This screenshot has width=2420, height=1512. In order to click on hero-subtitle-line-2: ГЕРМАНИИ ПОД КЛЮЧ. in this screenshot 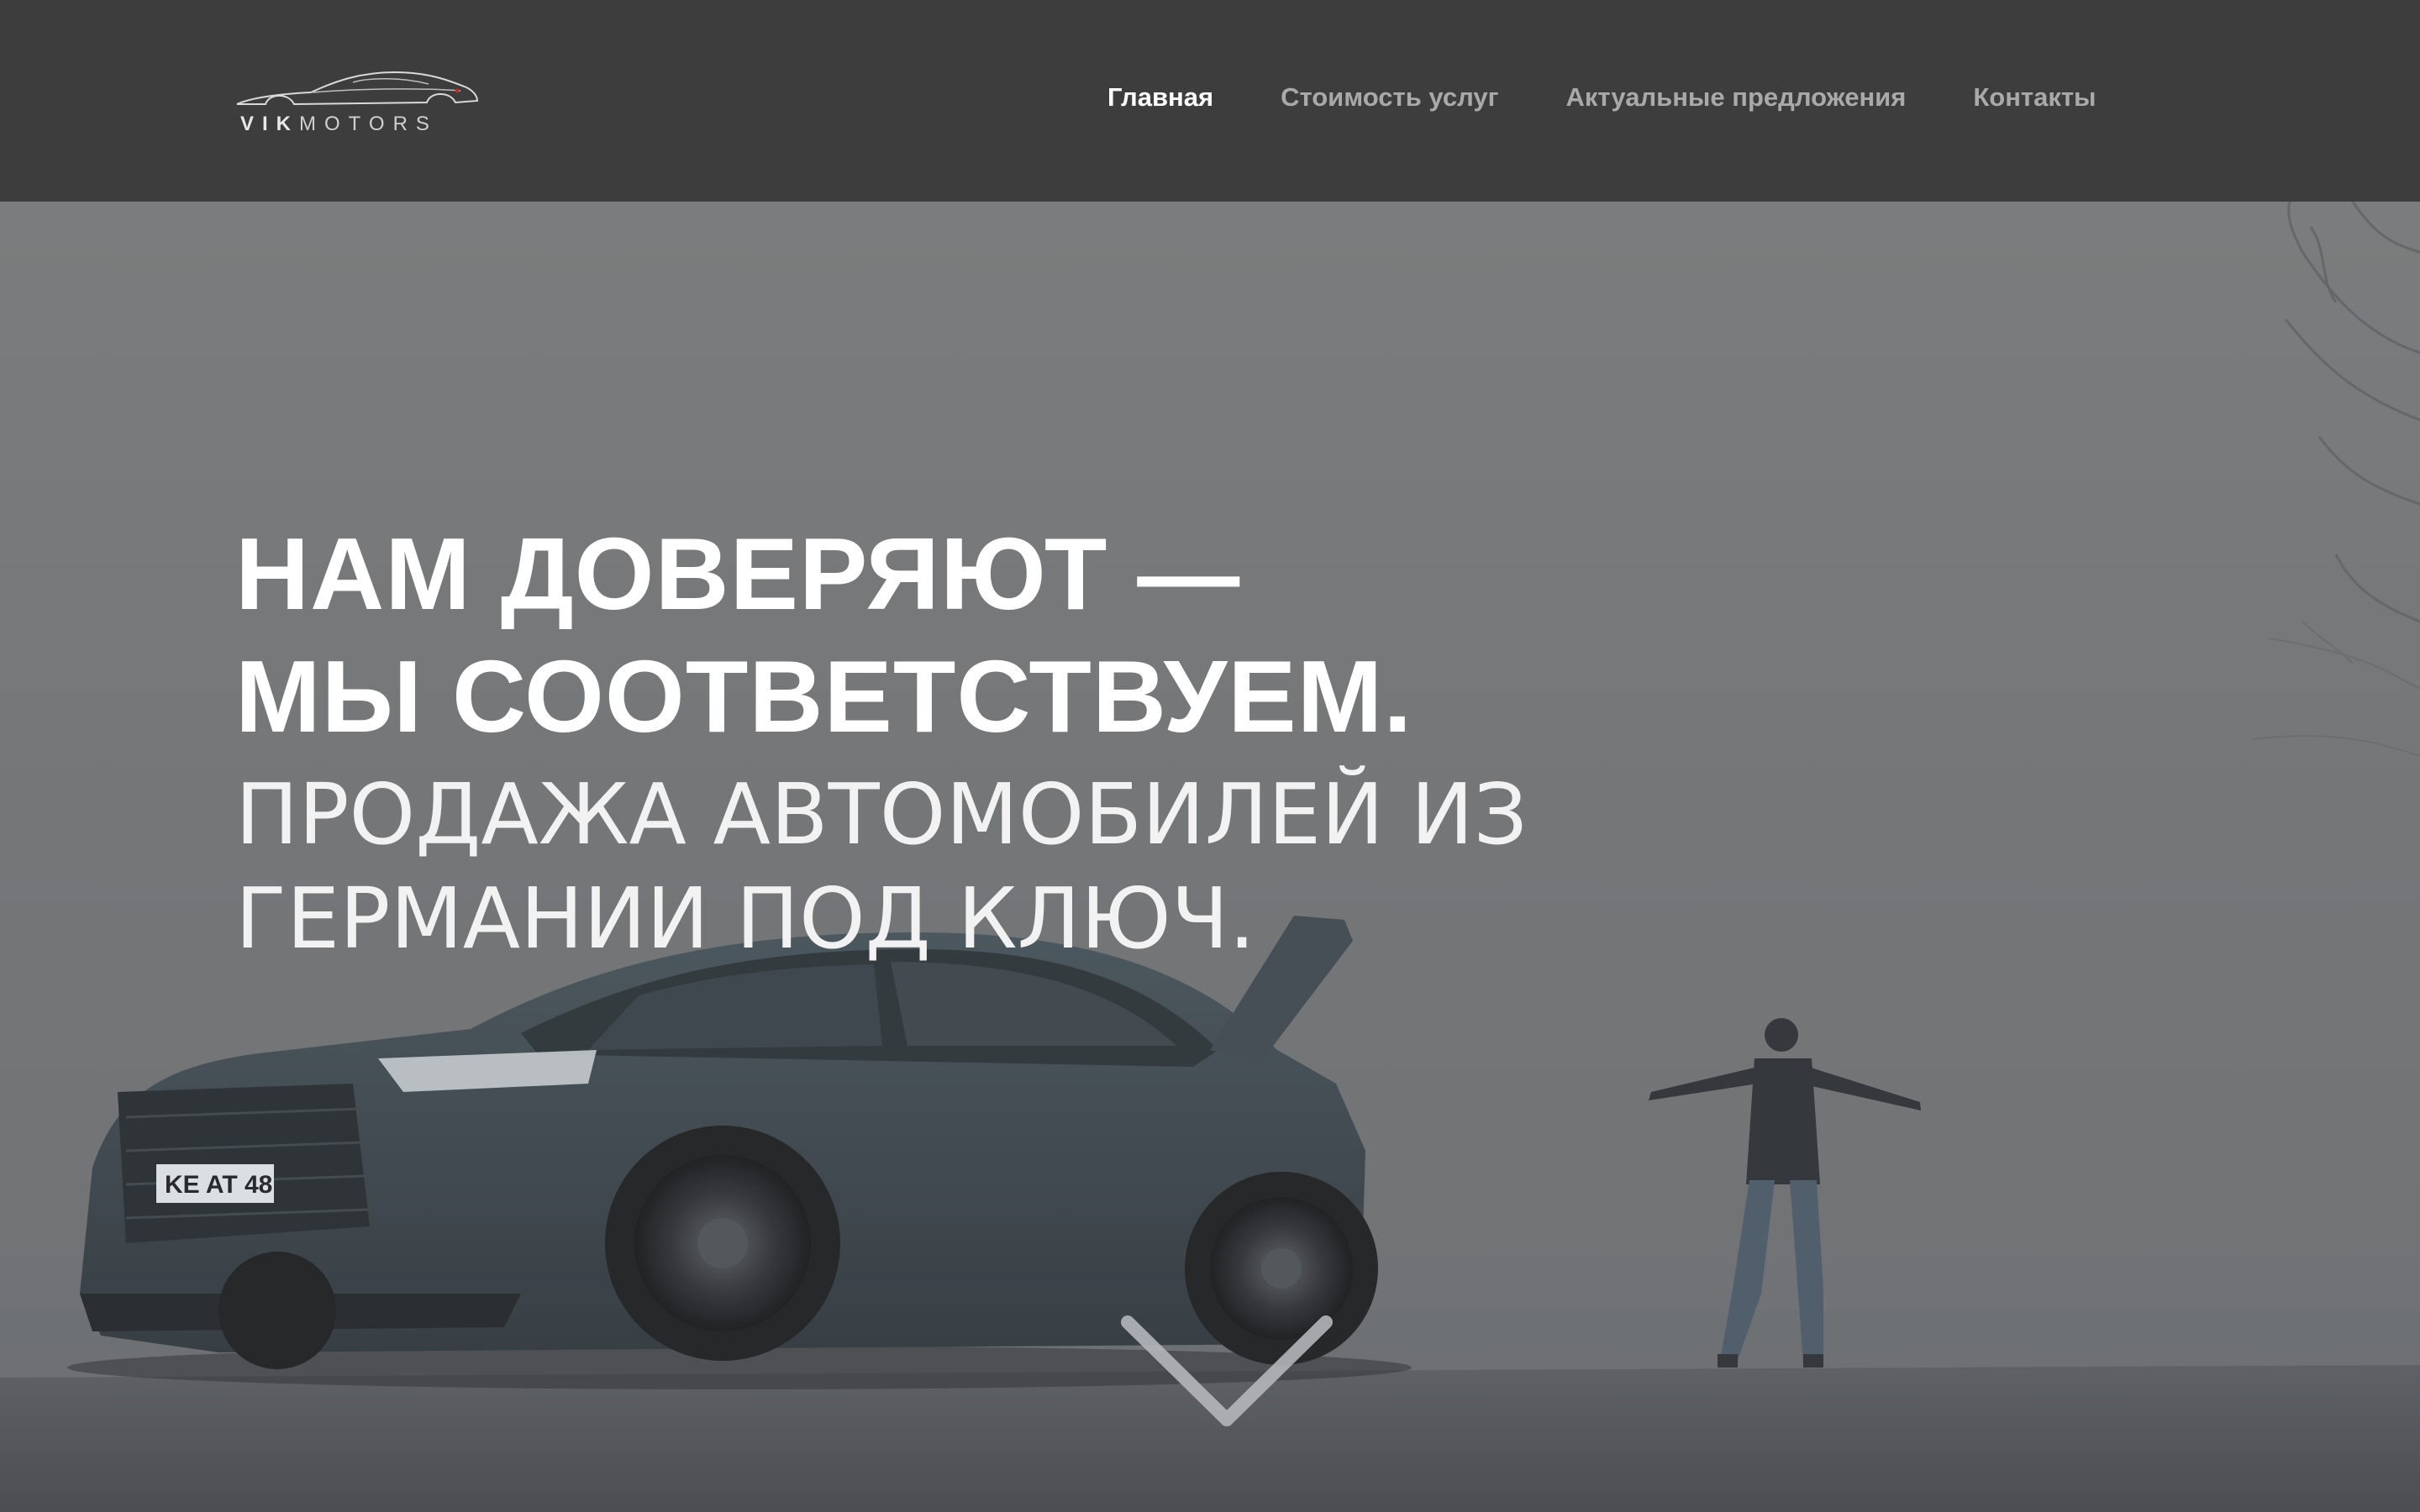, I will do `click(746, 918)`.